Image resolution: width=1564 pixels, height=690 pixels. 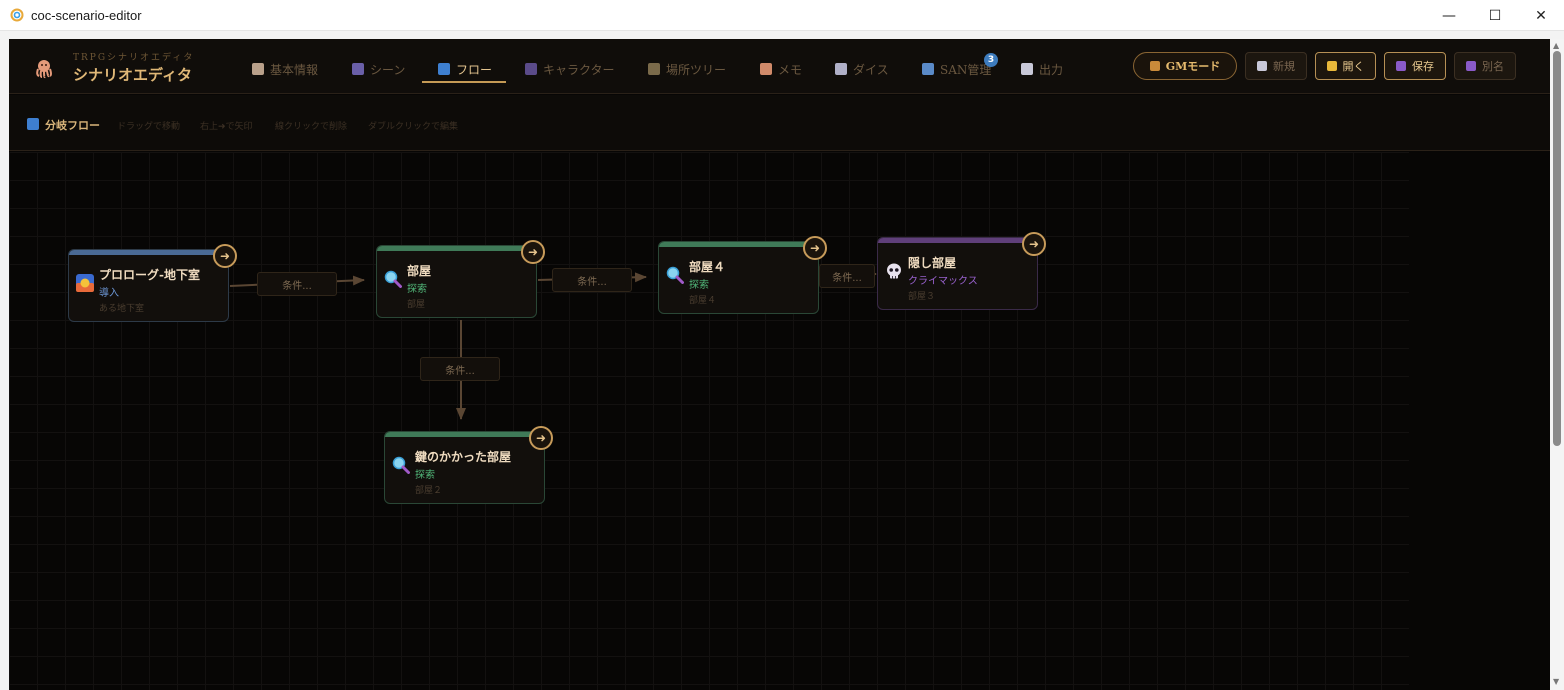 What do you see at coordinates (86, 15) in the screenshot?
I see `window-title: coc-scenario-editor` at bounding box center [86, 15].